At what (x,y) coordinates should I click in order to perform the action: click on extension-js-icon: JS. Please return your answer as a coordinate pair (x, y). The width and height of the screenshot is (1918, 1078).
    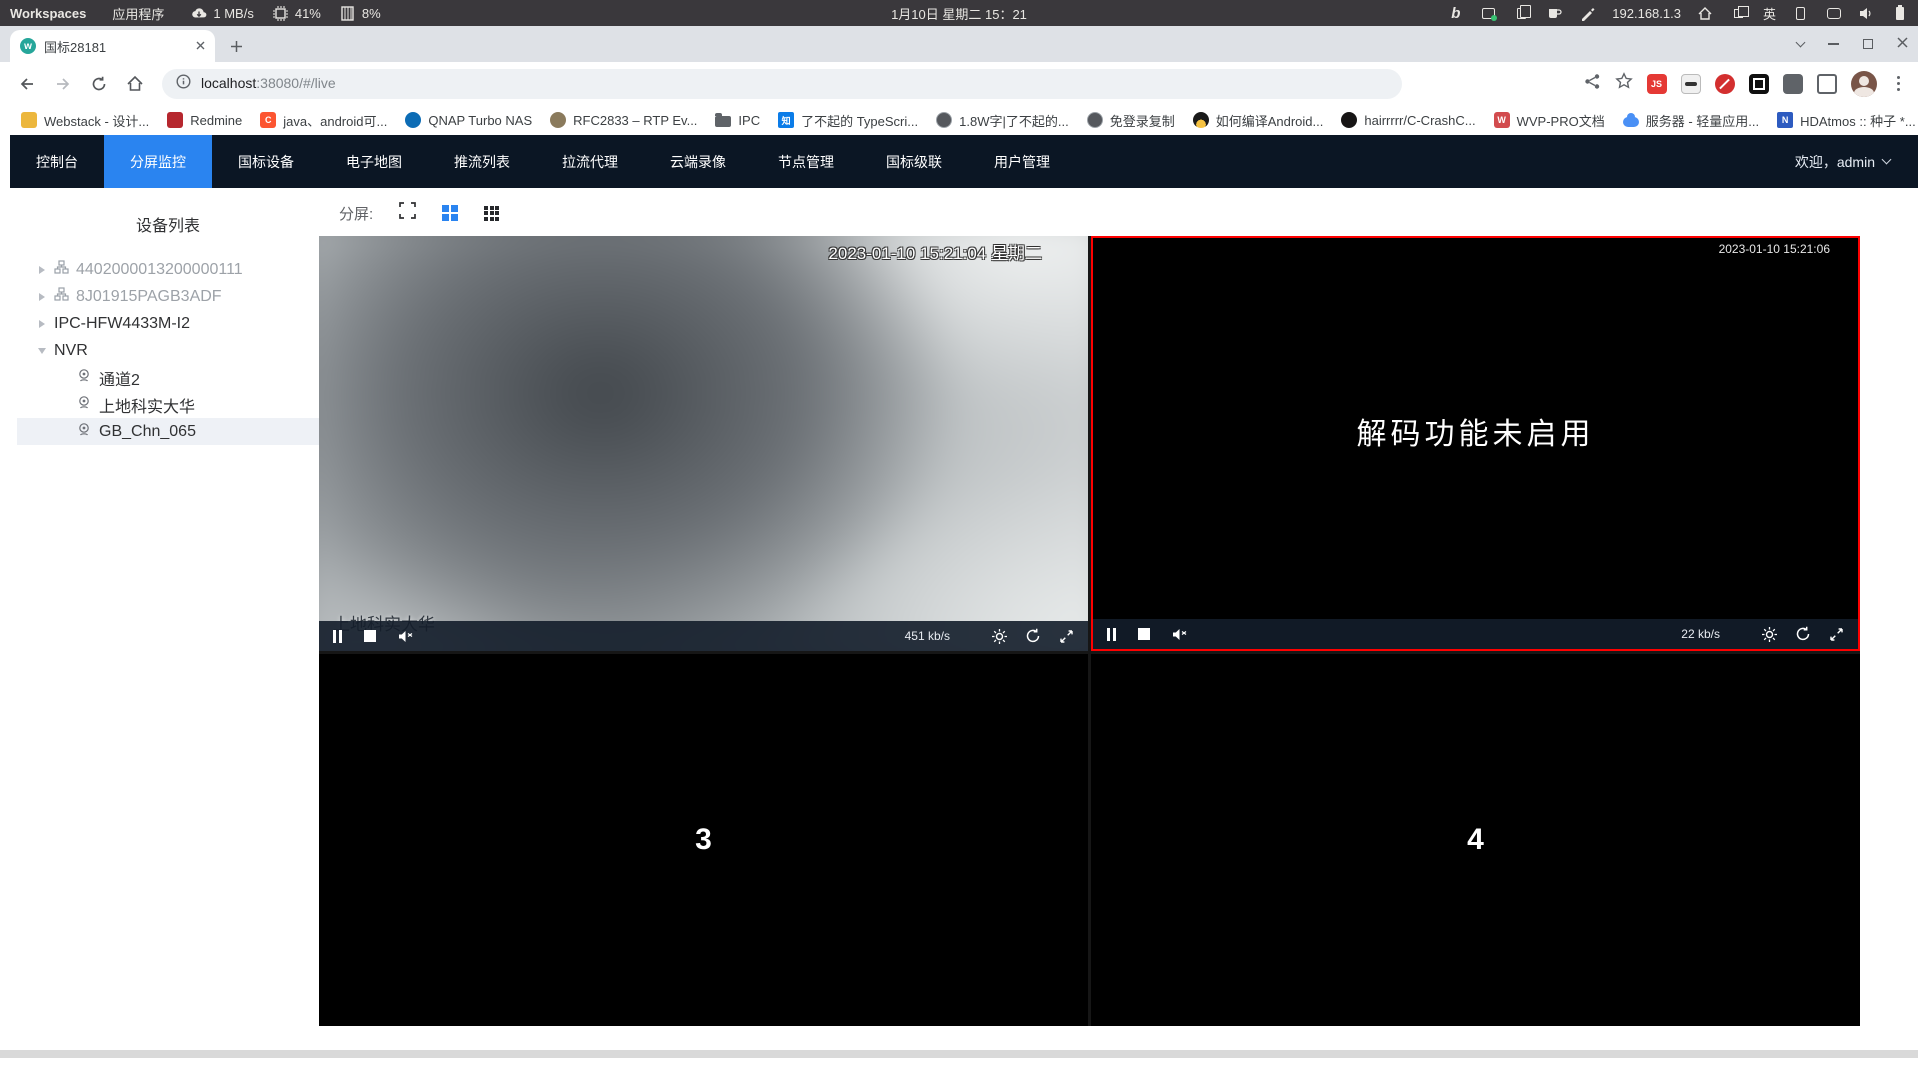
    Looking at the image, I should click on (1656, 83).